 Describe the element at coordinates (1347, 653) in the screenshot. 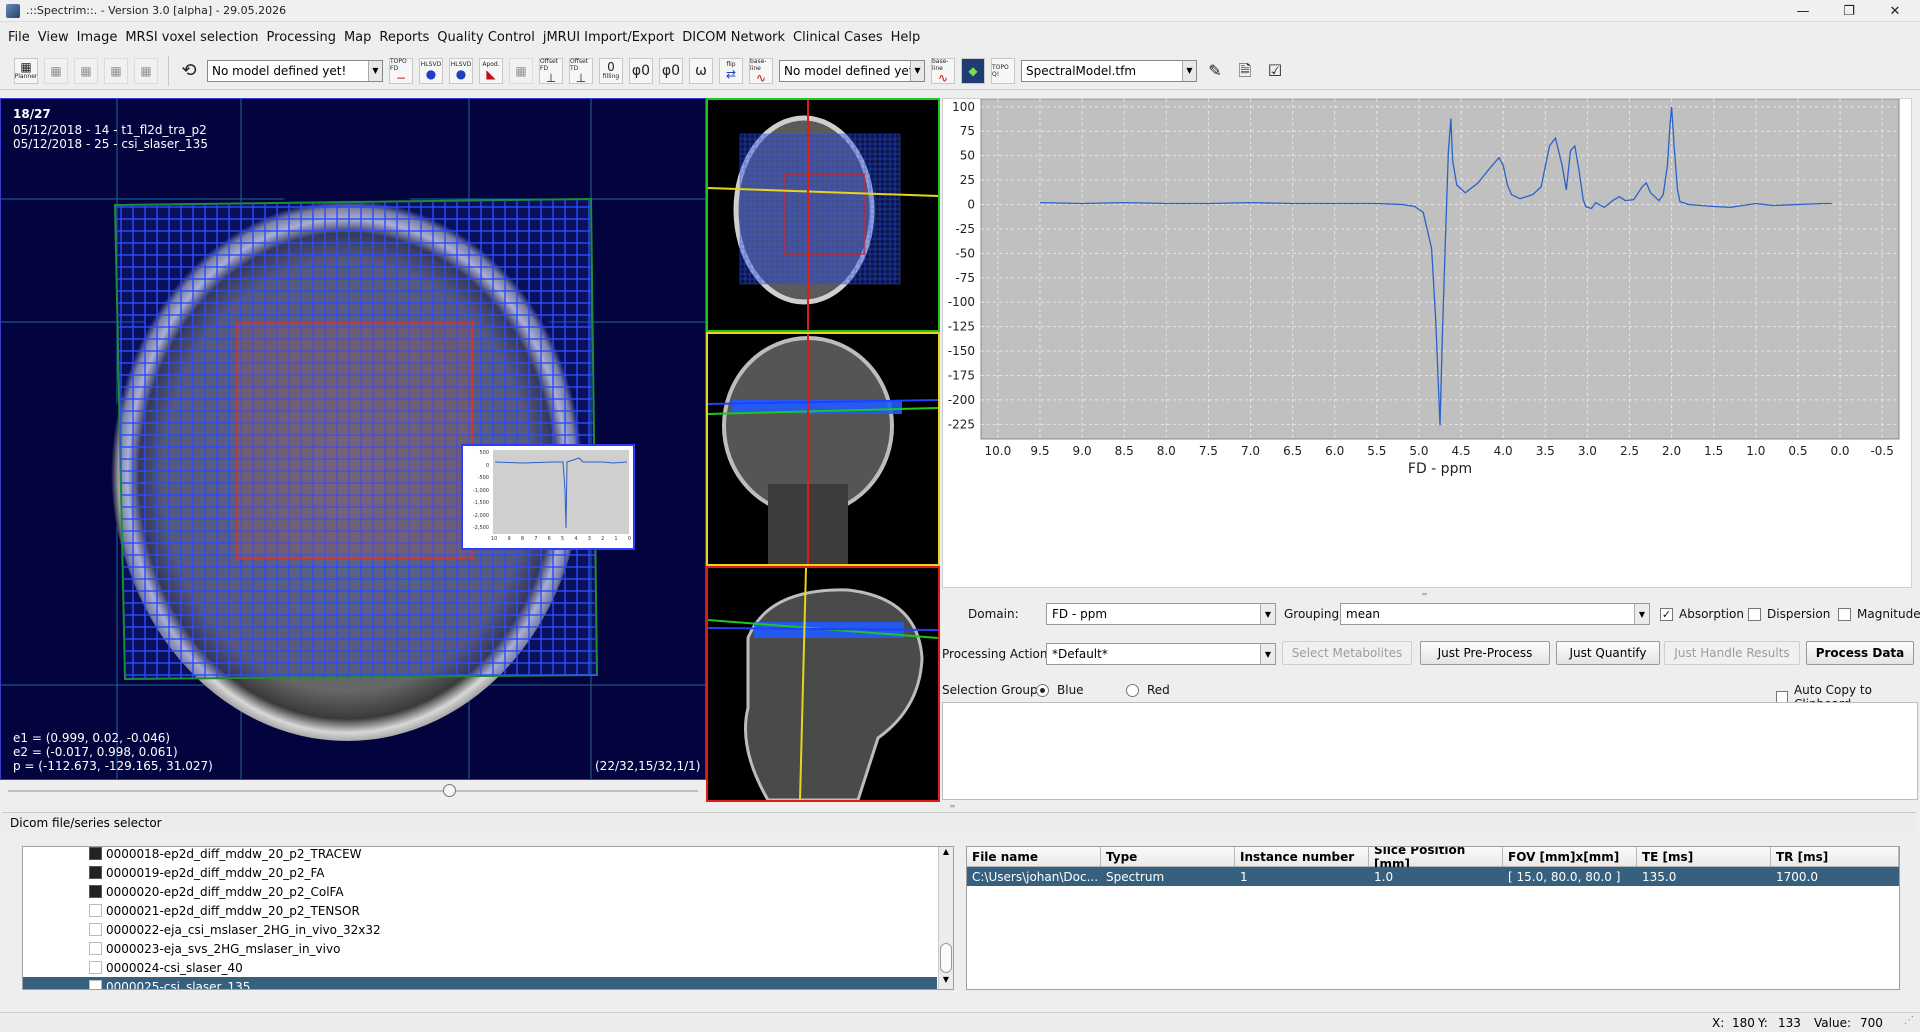

I see `select-metabolites-button: Select Metabolites` at that location.